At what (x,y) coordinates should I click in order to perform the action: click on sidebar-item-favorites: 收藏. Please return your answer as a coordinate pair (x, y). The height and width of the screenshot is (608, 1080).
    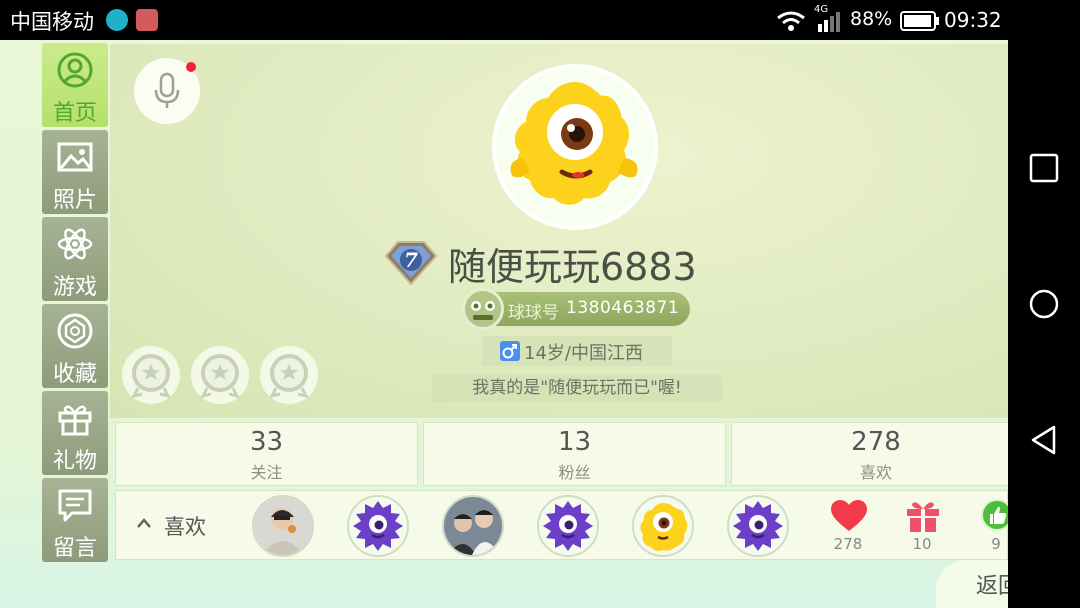
    Looking at the image, I should click on (75, 346).